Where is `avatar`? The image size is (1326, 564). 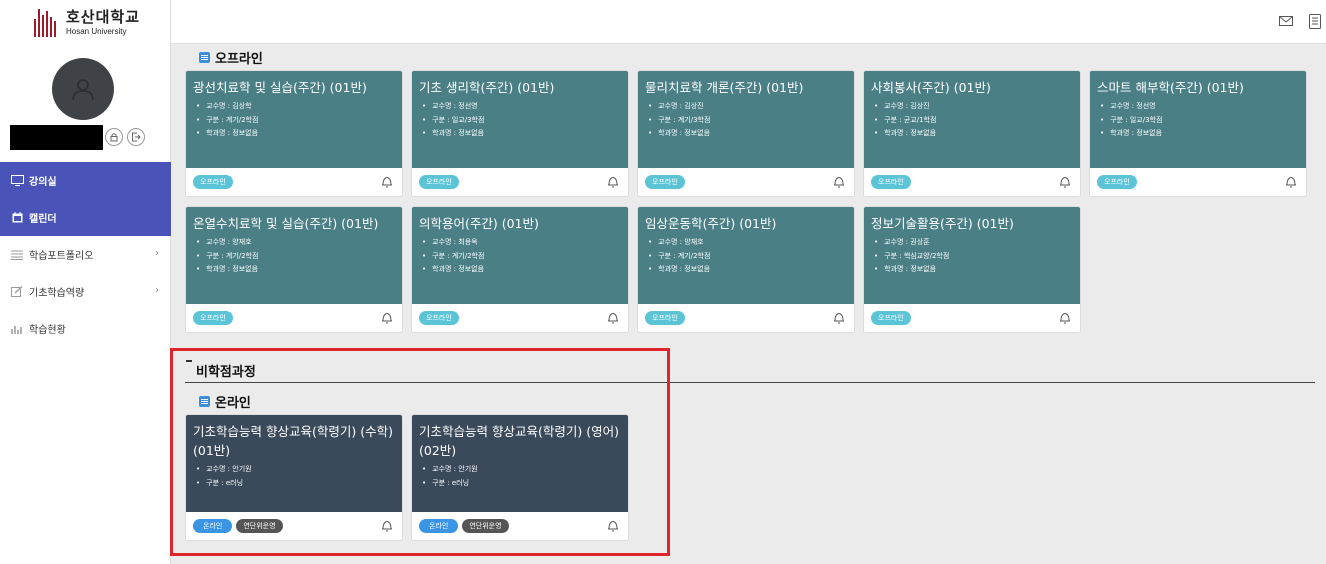 avatar is located at coordinates (83, 89).